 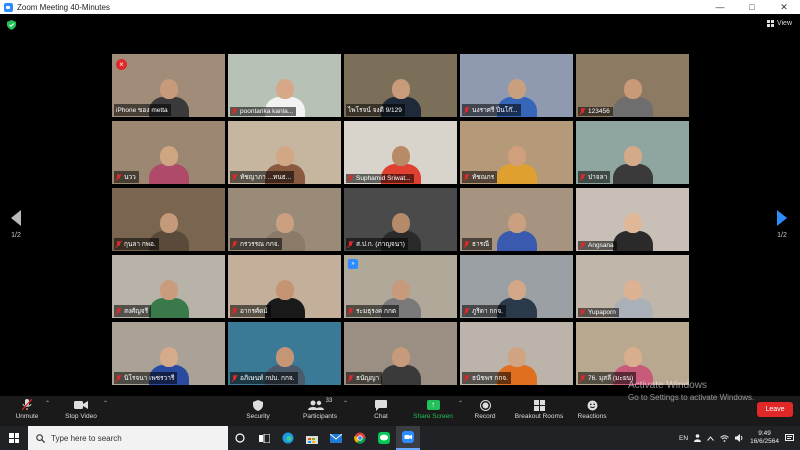 I want to click on security-shield-icon, so click(x=258, y=405).